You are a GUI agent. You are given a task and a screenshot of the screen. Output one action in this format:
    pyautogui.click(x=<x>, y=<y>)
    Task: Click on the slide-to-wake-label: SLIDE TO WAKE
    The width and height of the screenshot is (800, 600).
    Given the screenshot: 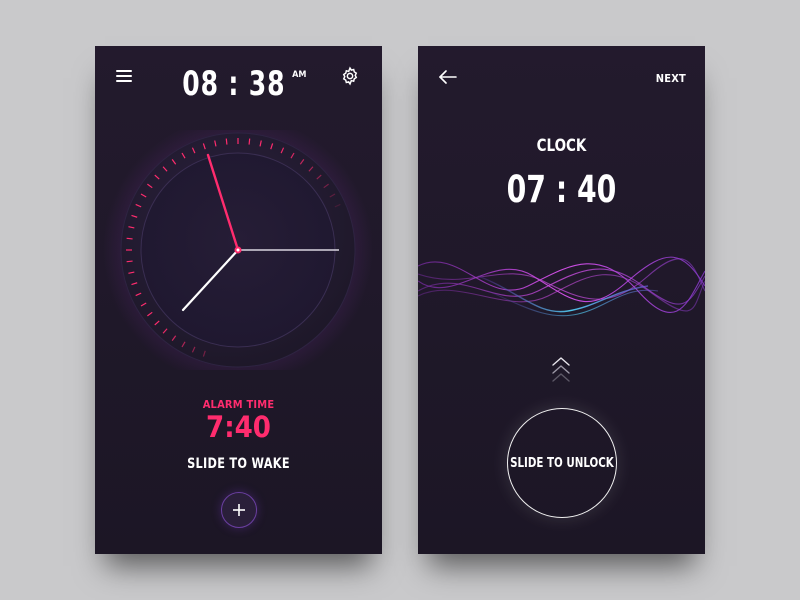 What is the action you would take?
    pyautogui.click(x=238, y=464)
    